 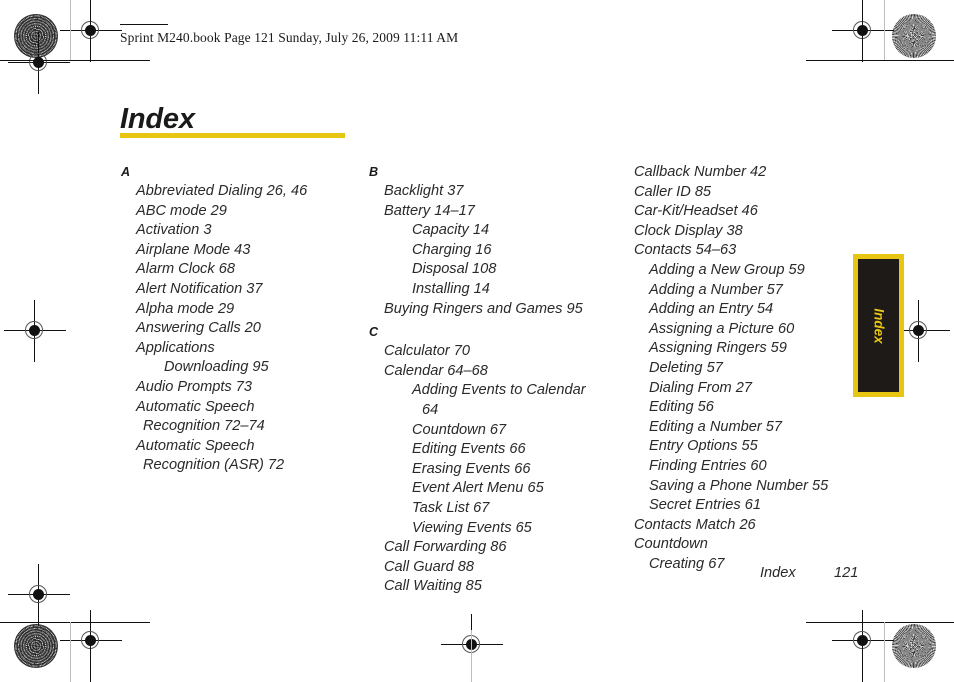 What do you see at coordinates (185, 269) in the screenshot?
I see `index-entry: Alarm Clock 68` at bounding box center [185, 269].